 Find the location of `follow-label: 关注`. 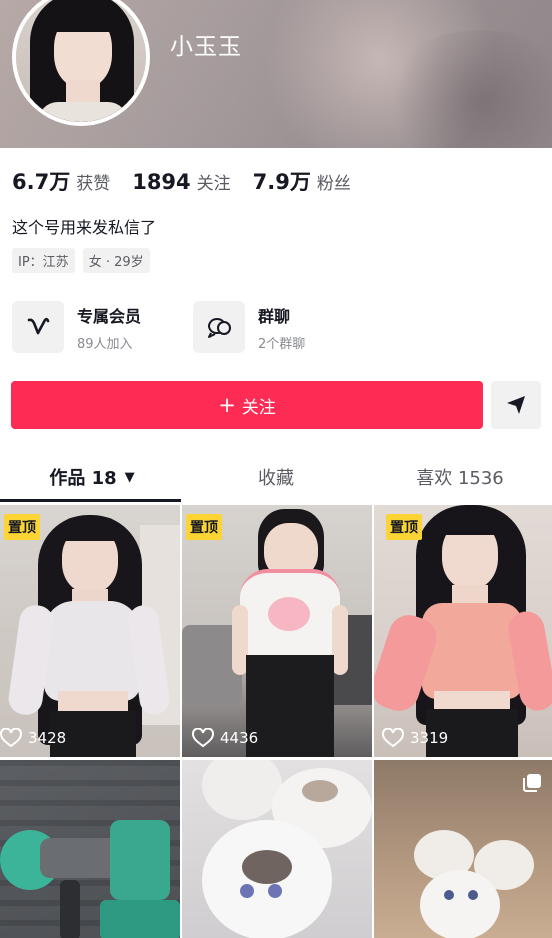

follow-label: 关注 is located at coordinates (258, 407).